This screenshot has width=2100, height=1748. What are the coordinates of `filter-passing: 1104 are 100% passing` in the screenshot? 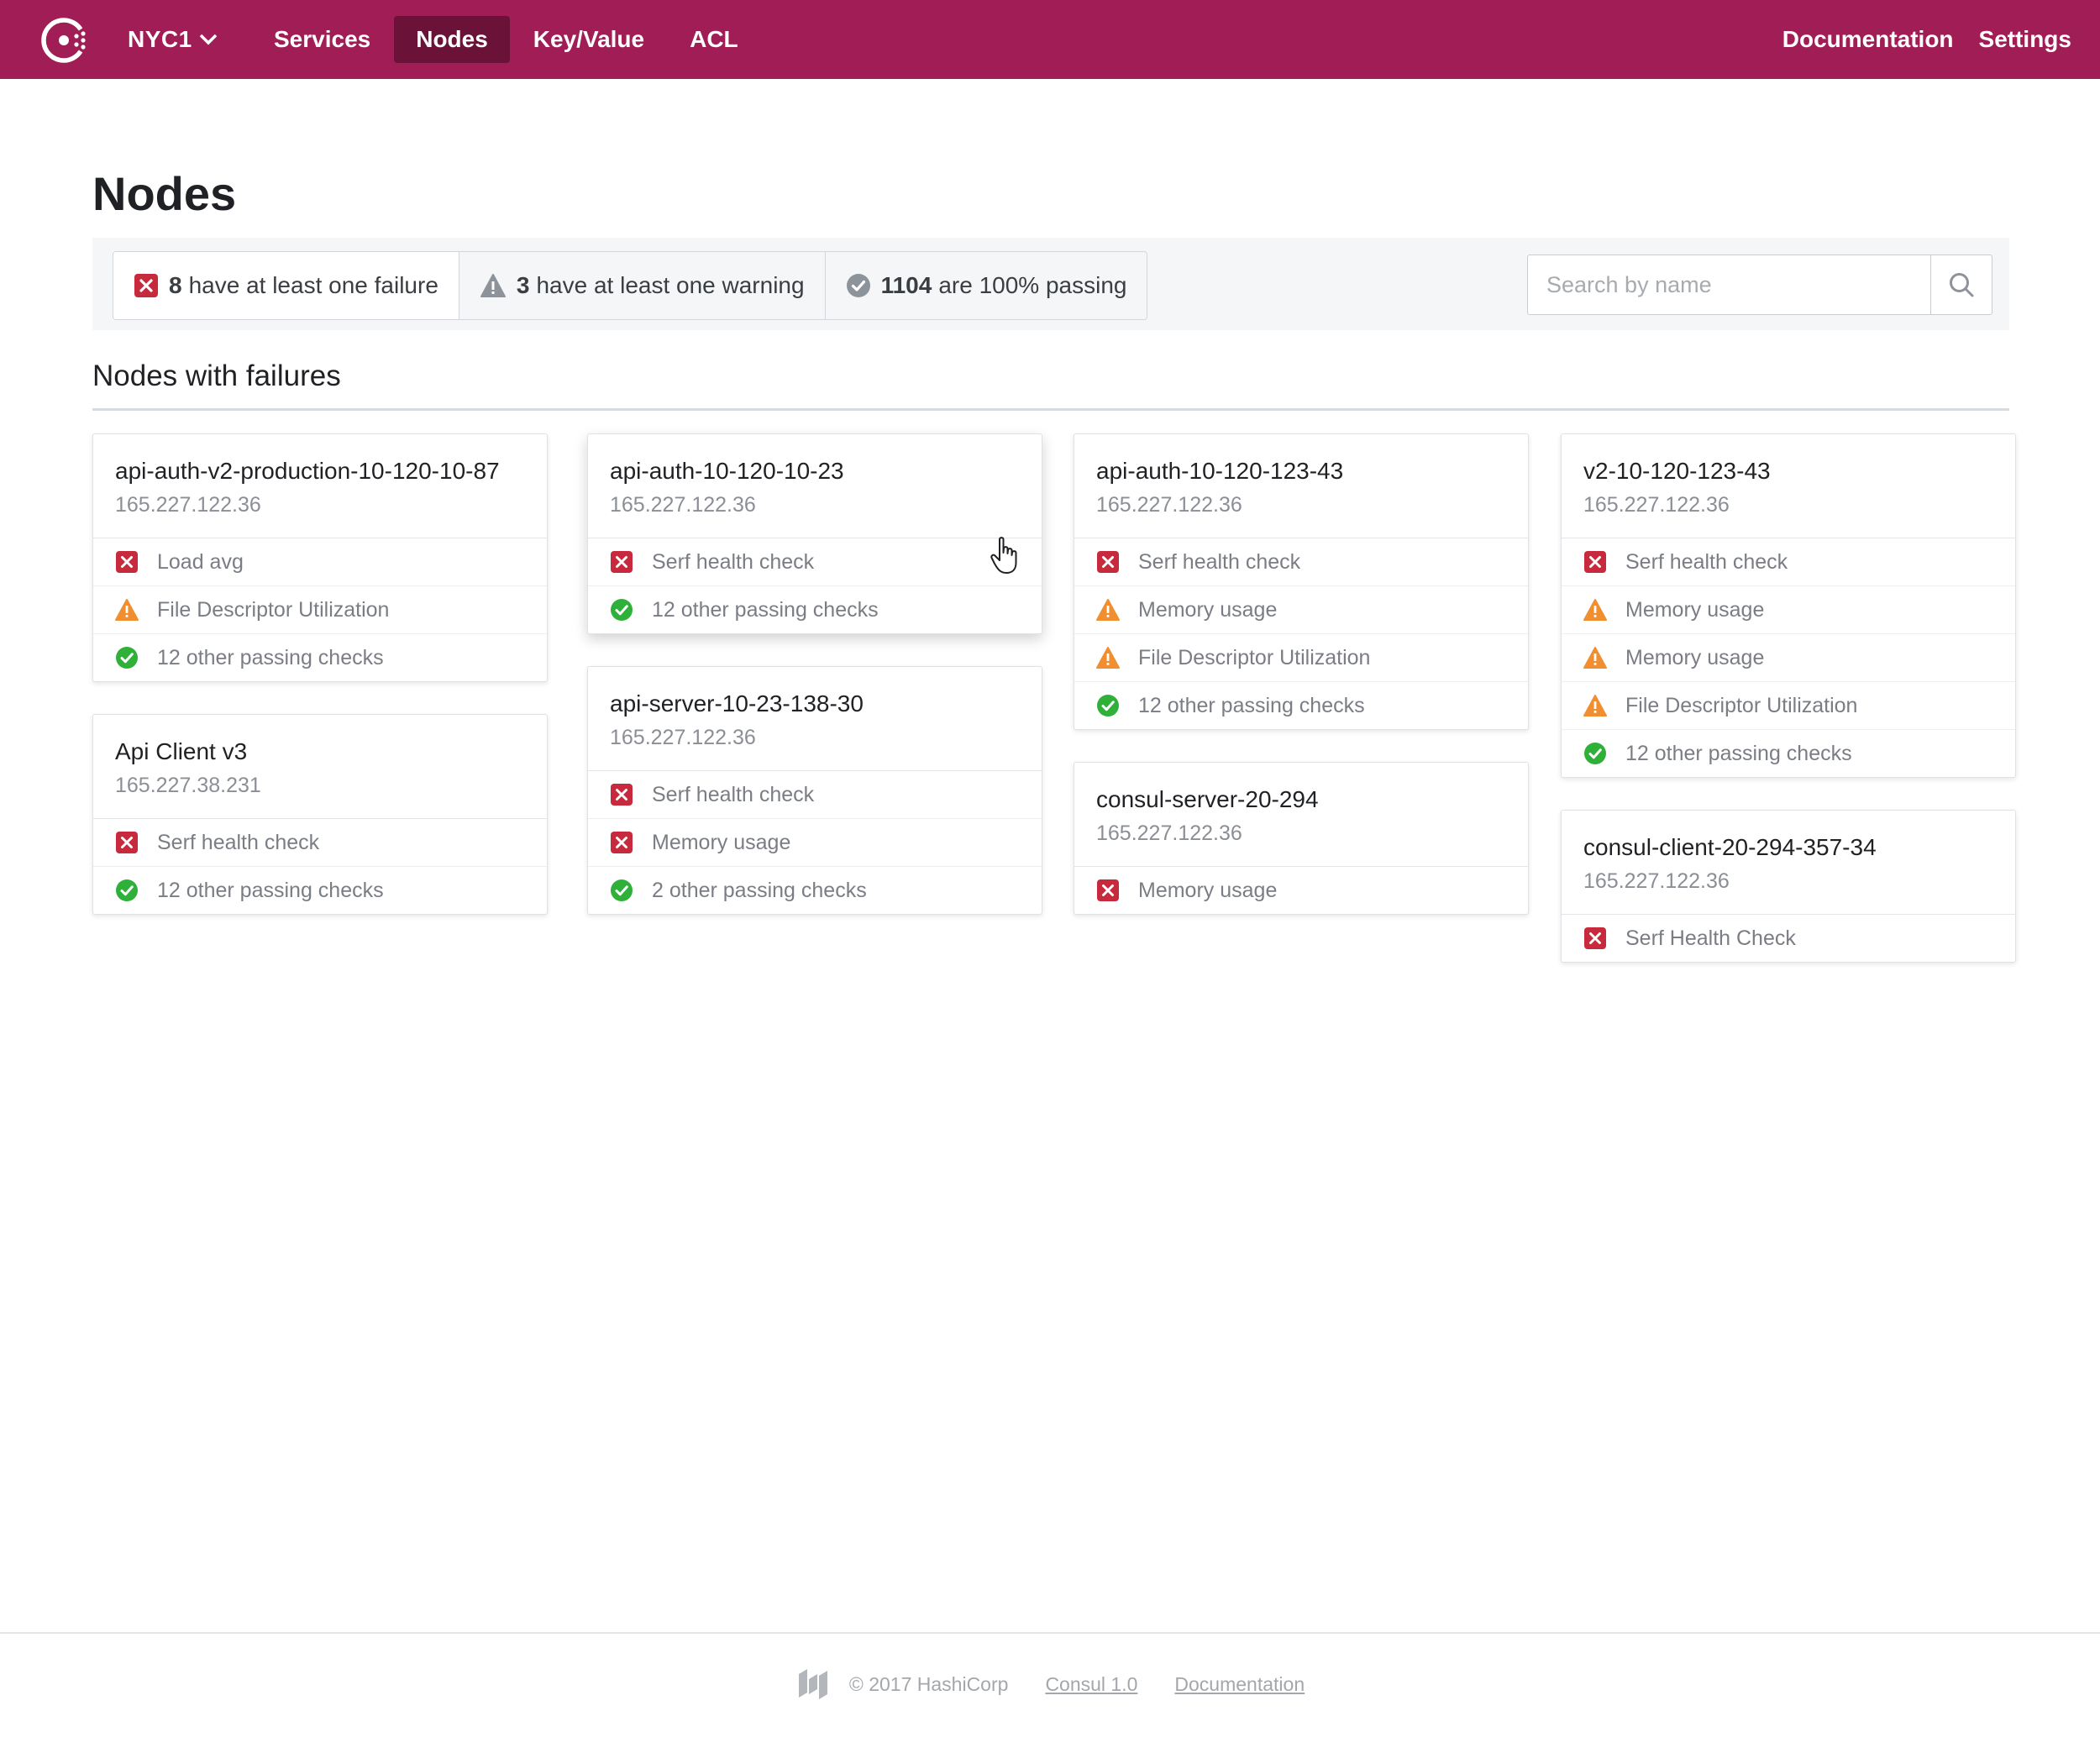 It's located at (986, 285).